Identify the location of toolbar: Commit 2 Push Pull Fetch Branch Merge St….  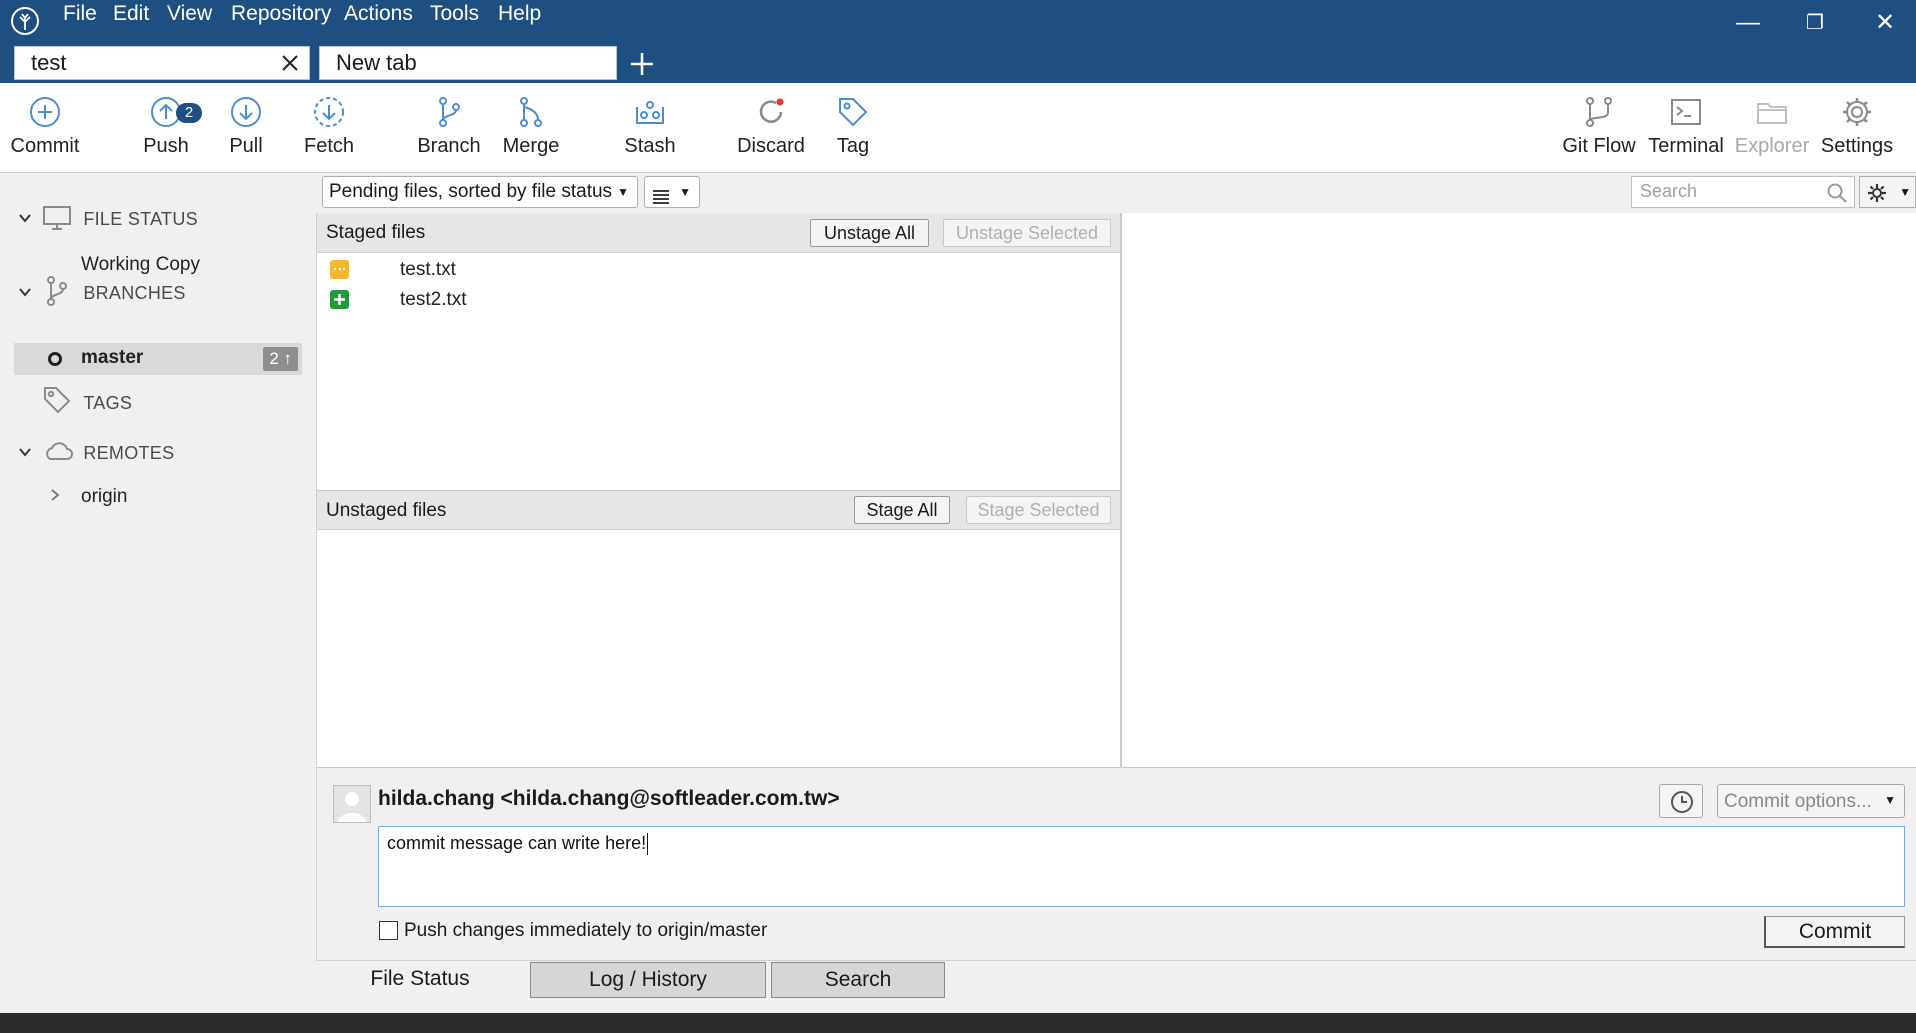
(958, 128).